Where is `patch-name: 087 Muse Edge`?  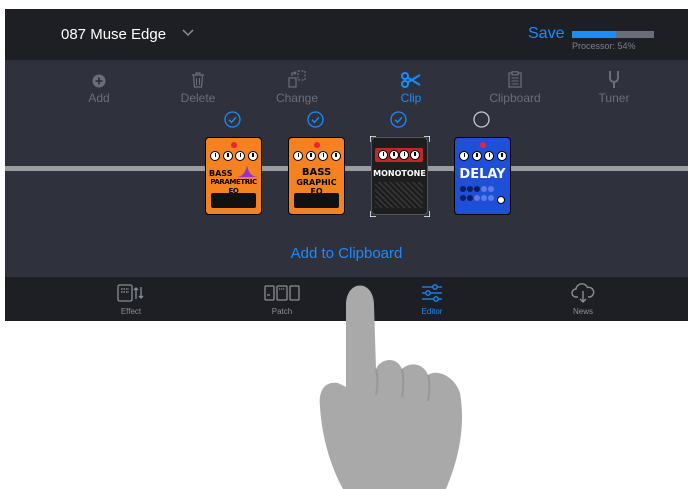
patch-name: 087 Muse Edge is located at coordinates (113, 34).